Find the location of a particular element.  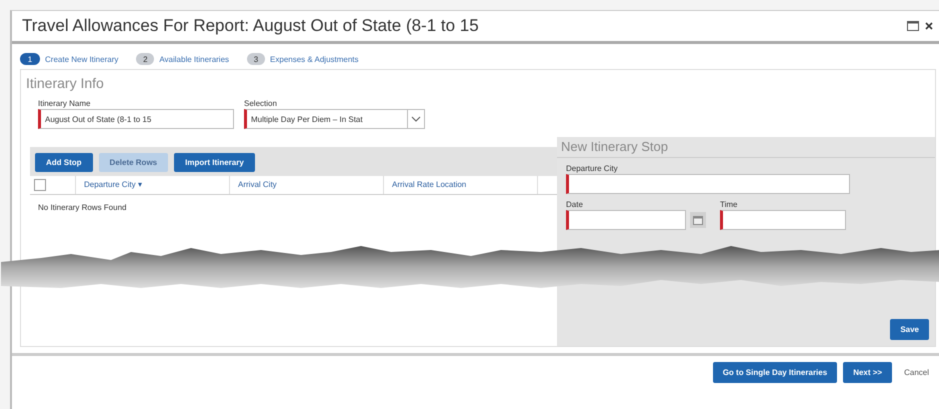

save-button: Save is located at coordinates (909, 329).